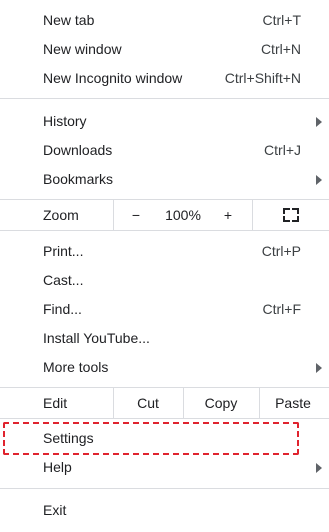 The image size is (329, 532). What do you see at coordinates (136, 215) in the screenshot?
I see `zoom-out-button: −` at bounding box center [136, 215].